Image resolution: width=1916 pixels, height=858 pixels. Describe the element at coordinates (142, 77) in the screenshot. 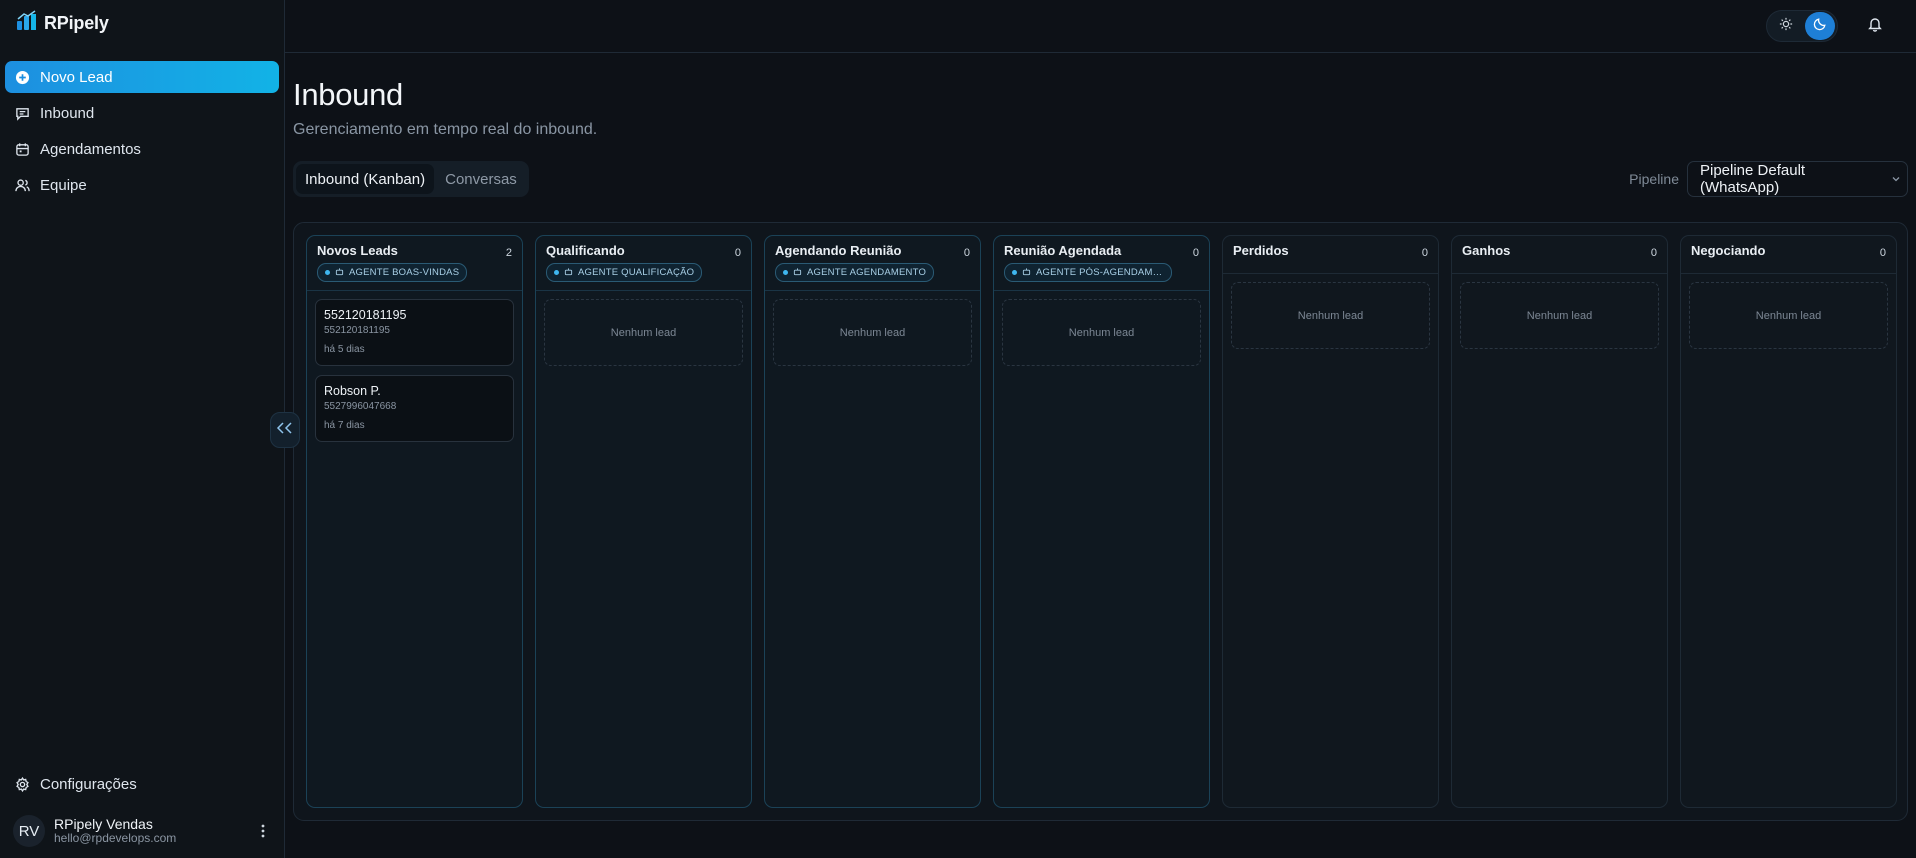

I see `sidebar-item-novo-lead: Novo Lead` at that location.